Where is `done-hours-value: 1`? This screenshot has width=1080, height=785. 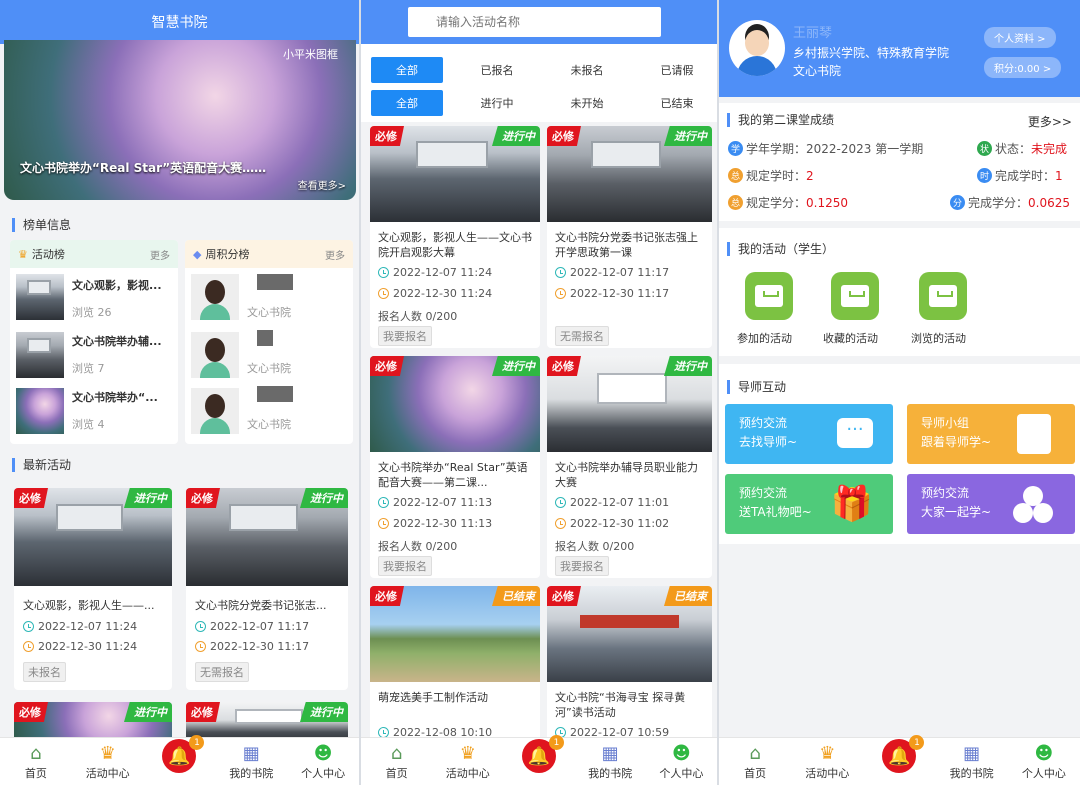
done-hours-value: 1 is located at coordinates (1059, 175).